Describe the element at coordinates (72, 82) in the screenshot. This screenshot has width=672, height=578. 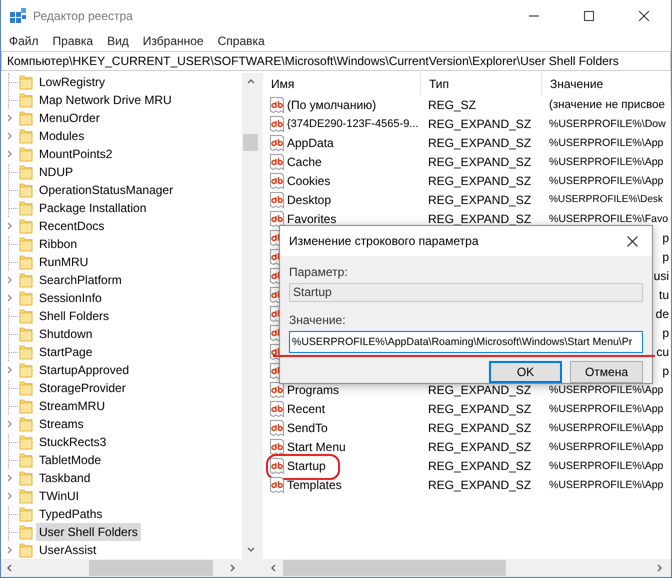
I see `tree-item: LowRegistry` at that location.